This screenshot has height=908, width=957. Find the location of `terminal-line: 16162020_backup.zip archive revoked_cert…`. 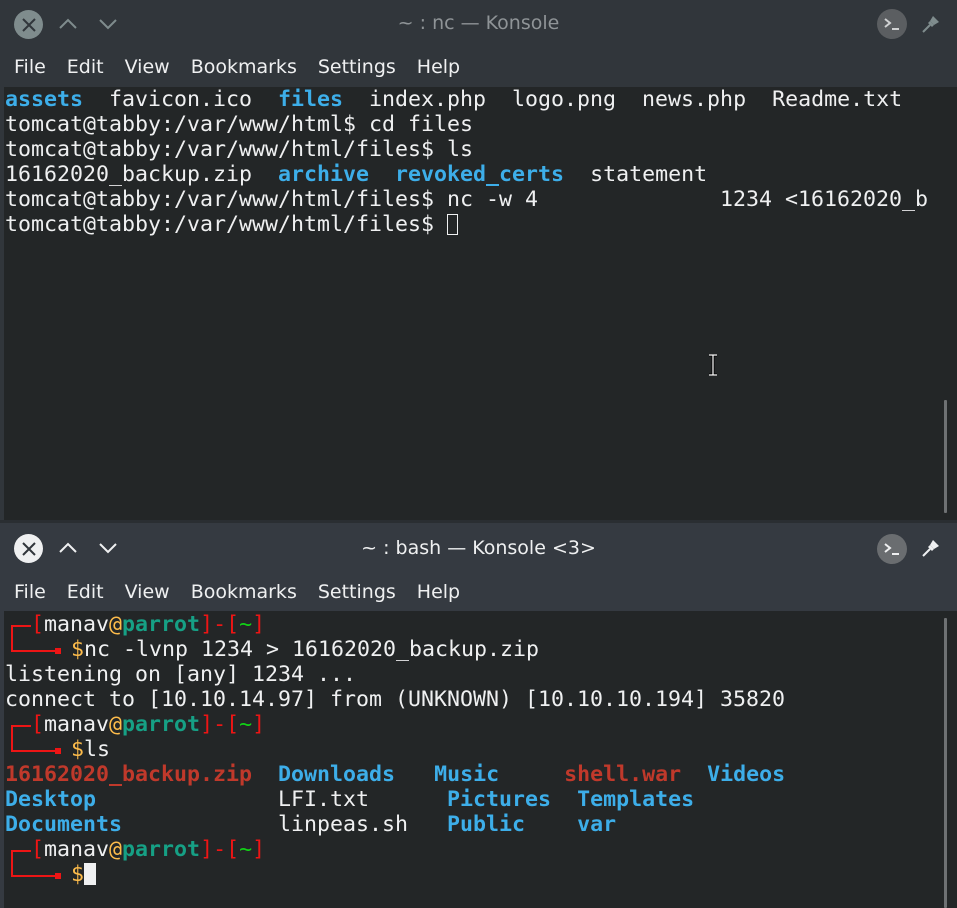

terminal-line: 16162020_backup.zip archive revoked_cert… is located at coordinates (480, 174).